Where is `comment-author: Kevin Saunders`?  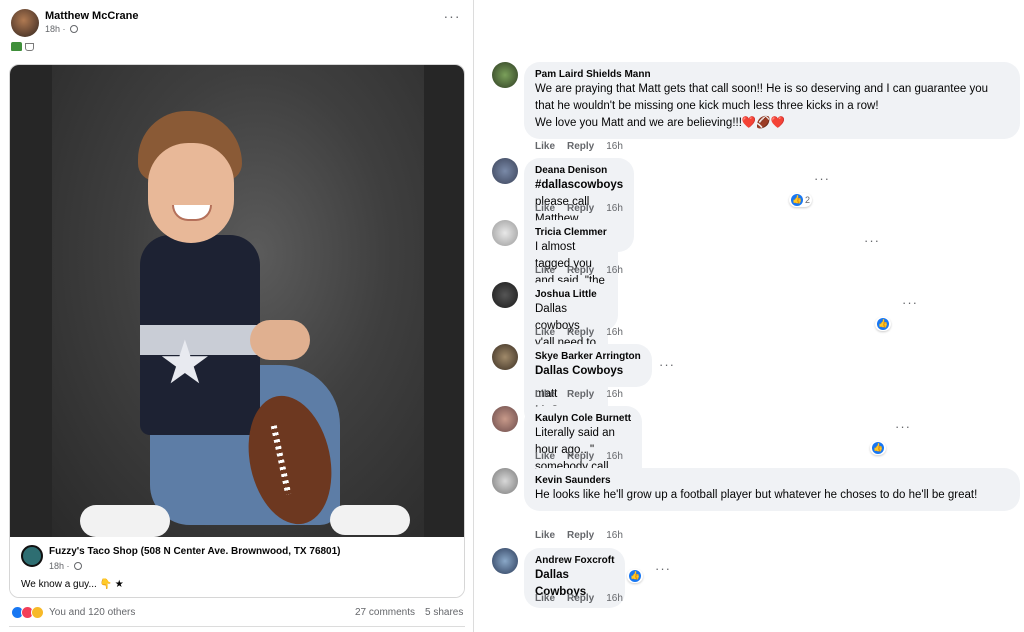 comment-author: Kevin Saunders is located at coordinates (772, 480).